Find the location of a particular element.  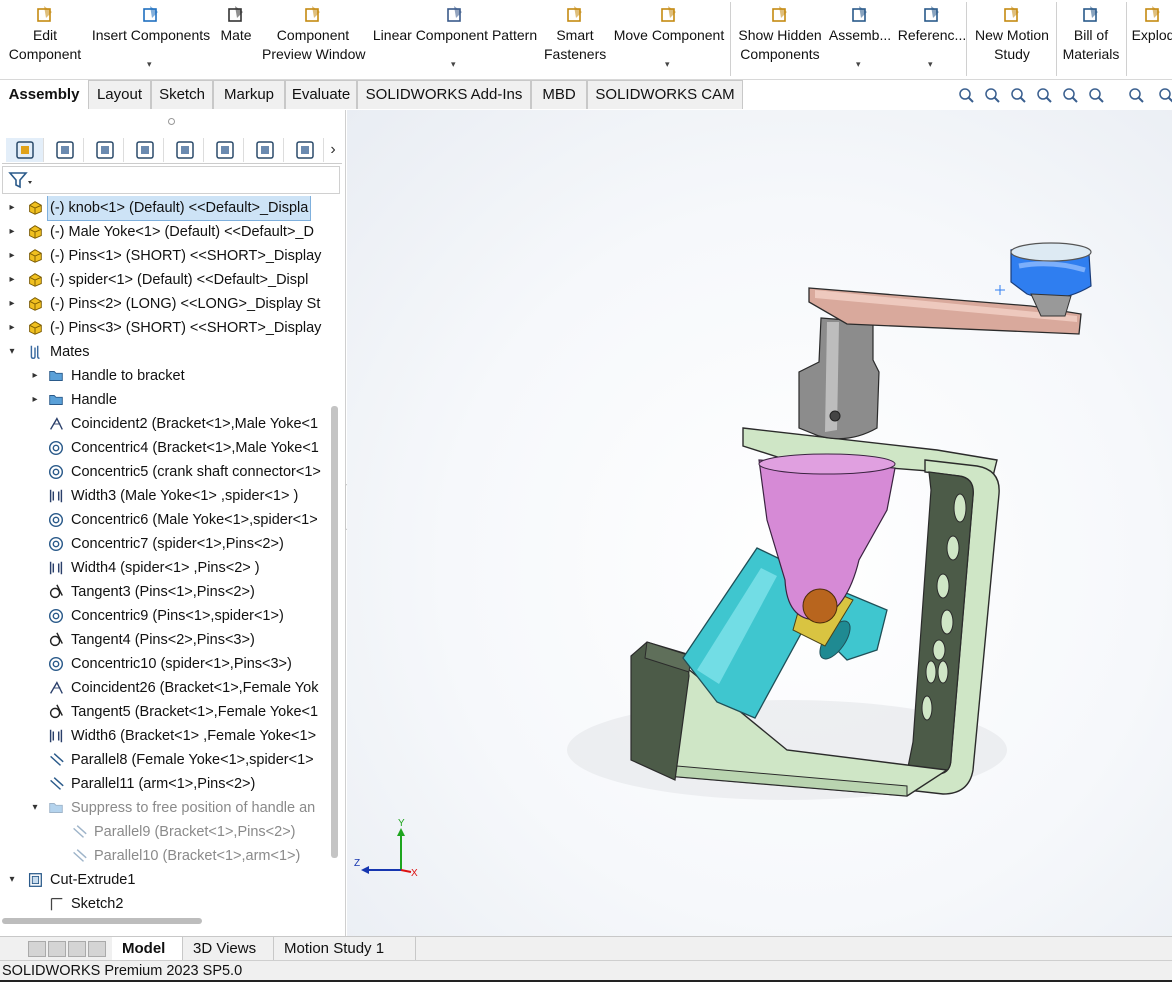

view-orientation-icon is located at coordinates (1096, 95).